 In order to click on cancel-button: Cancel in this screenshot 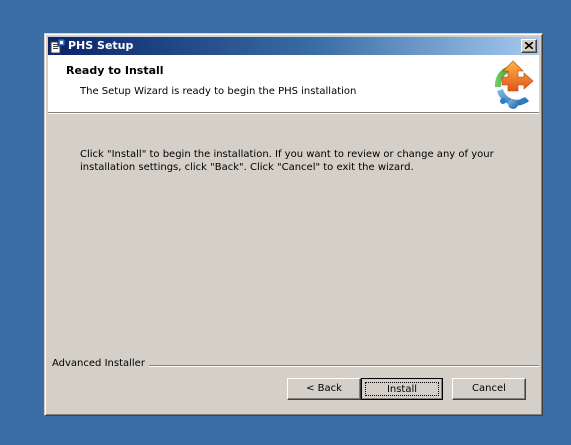, I will do `click(489, 389)`.